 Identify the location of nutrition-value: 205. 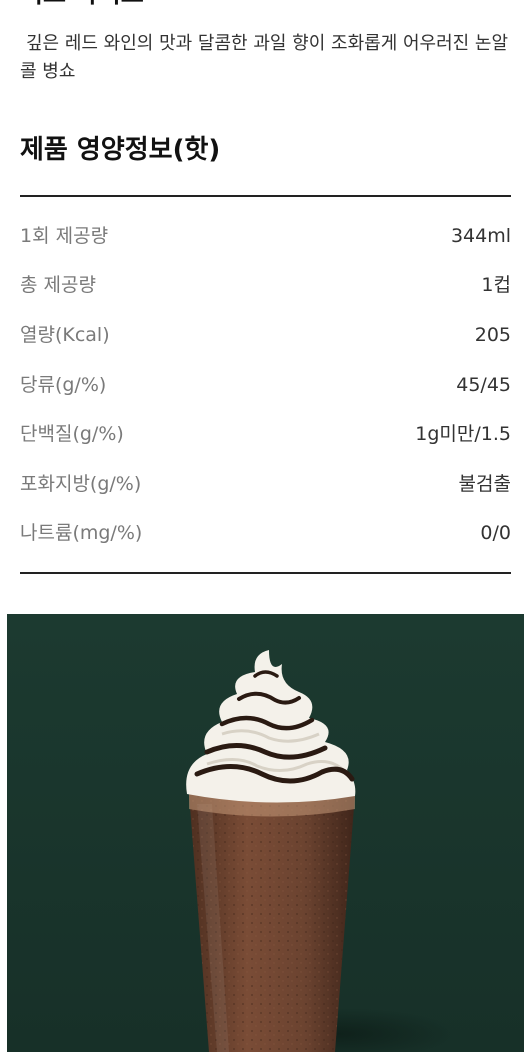
(492, 334).